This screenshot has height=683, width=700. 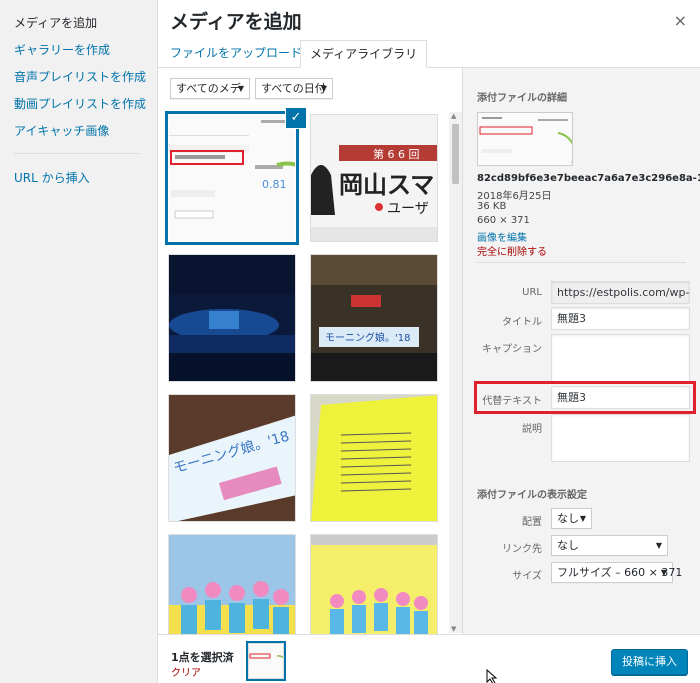 I want to click on align-select: なし ▼, so click(x=571, y=518).